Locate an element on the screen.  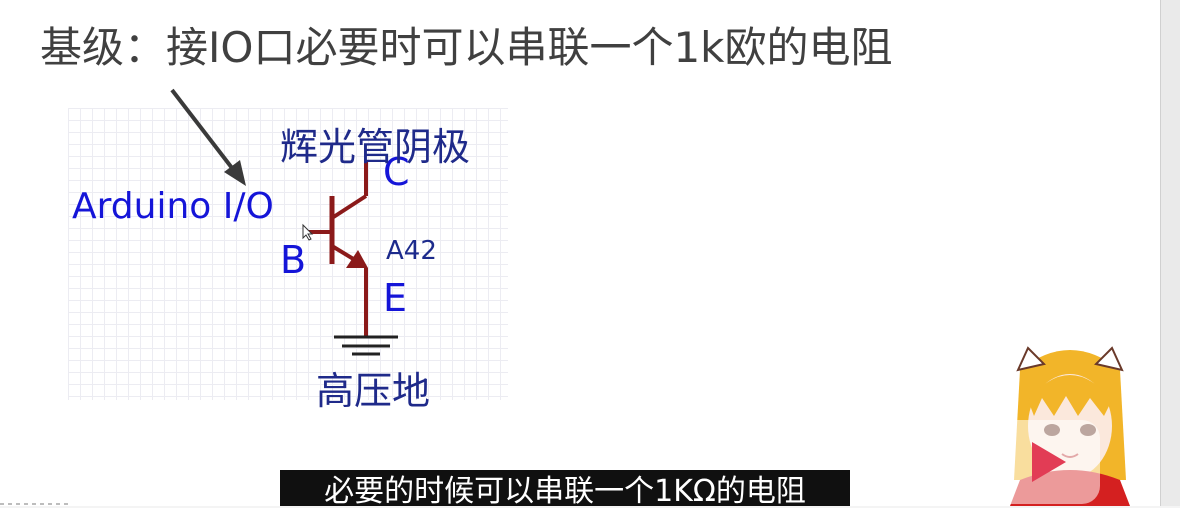
caption-subtitle: 必要的时候可以串联一个1KΩ的电阻 is located at coordinates (565, 488).